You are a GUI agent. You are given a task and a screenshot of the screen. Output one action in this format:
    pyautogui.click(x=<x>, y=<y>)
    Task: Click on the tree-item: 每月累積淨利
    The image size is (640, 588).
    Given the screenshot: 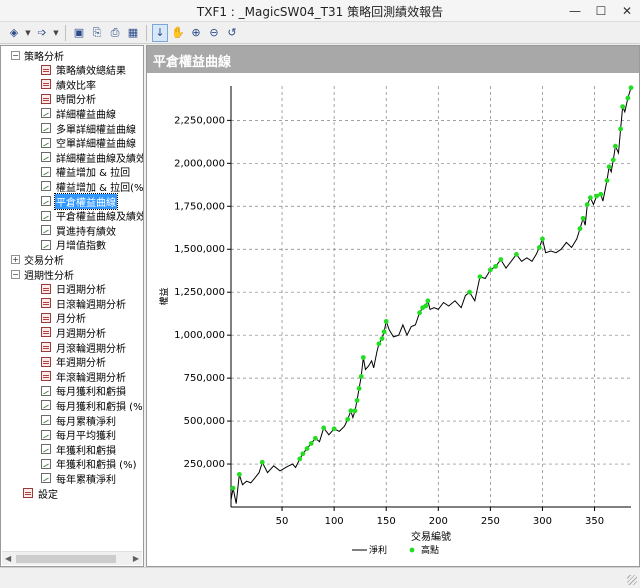 What is the action you would take?
    pyautogui.click(x=79, y=420)
    